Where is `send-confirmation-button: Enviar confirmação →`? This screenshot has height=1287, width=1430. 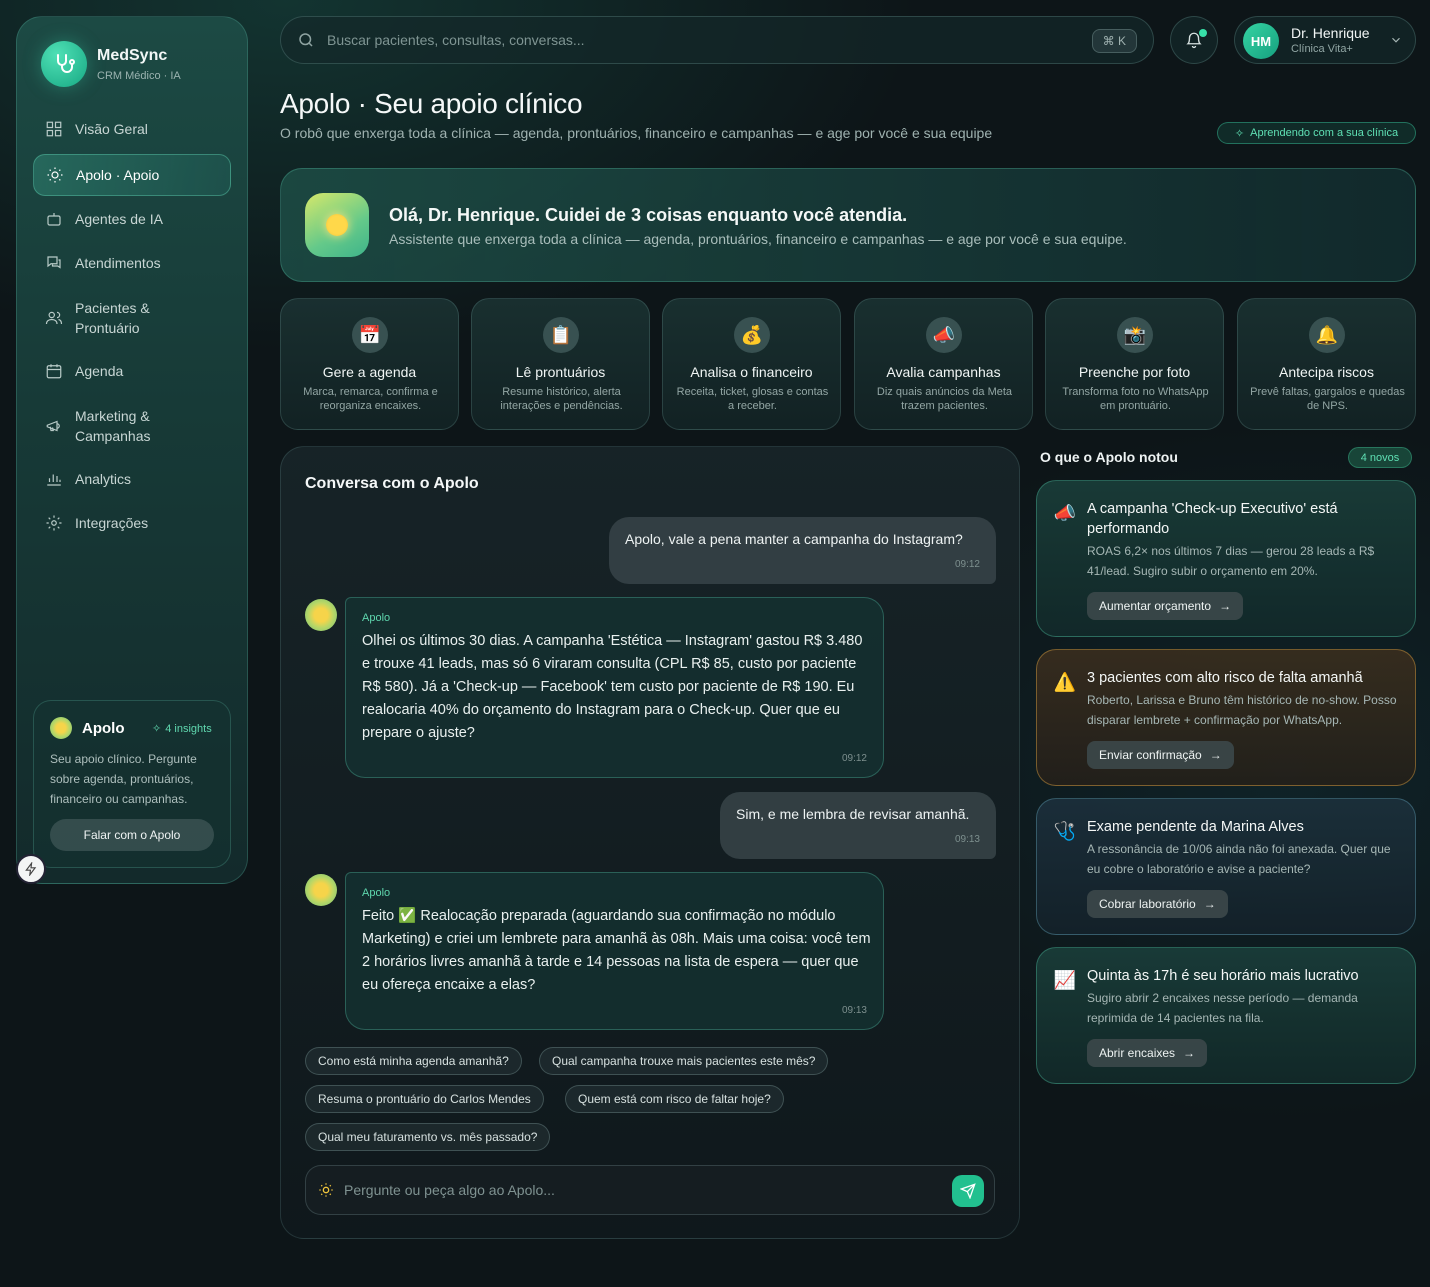 send-confirmation-button: Enviar confirmação → is located at coordinates (1160, 755).